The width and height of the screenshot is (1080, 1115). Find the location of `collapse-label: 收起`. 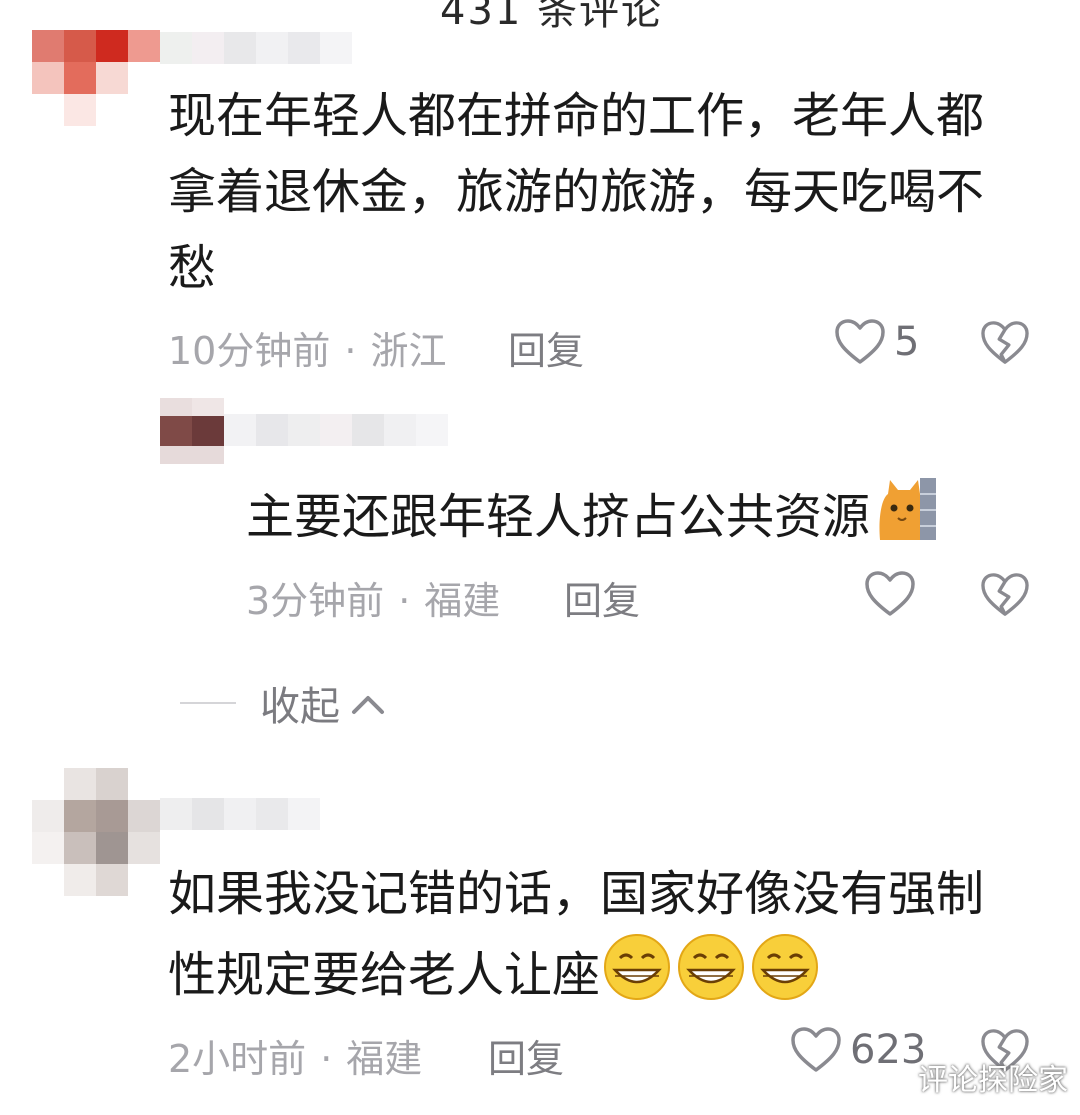

collapse-label: 收起 is located at coordinates (300, 707).